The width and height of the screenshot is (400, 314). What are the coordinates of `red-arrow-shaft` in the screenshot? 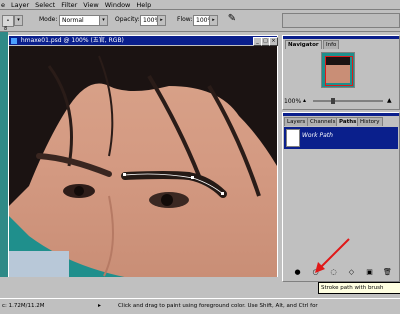 It's located at (334, 253).